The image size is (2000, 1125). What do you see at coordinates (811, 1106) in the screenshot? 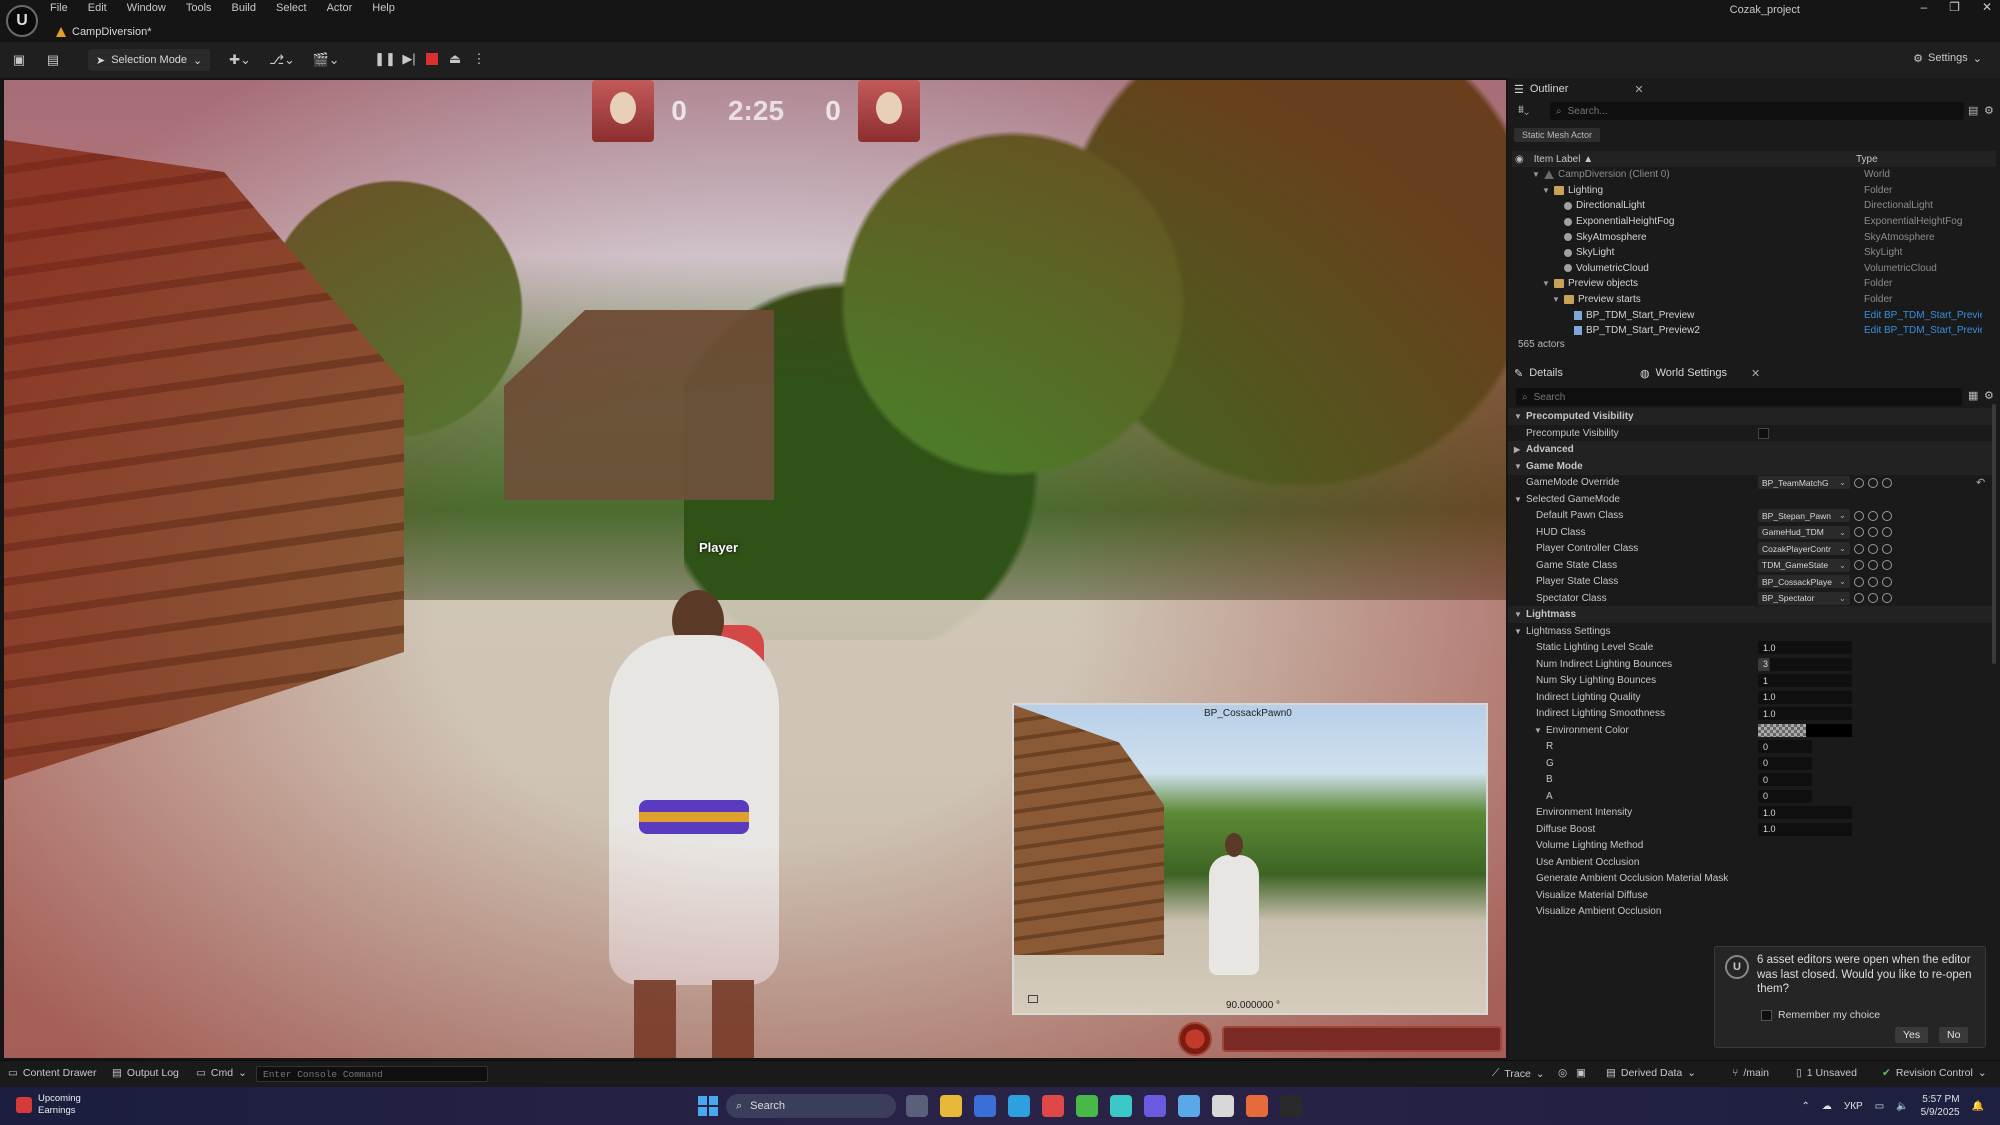
I see `taskbar-search: ⌕ Search` at bounding box center [811, 1106].